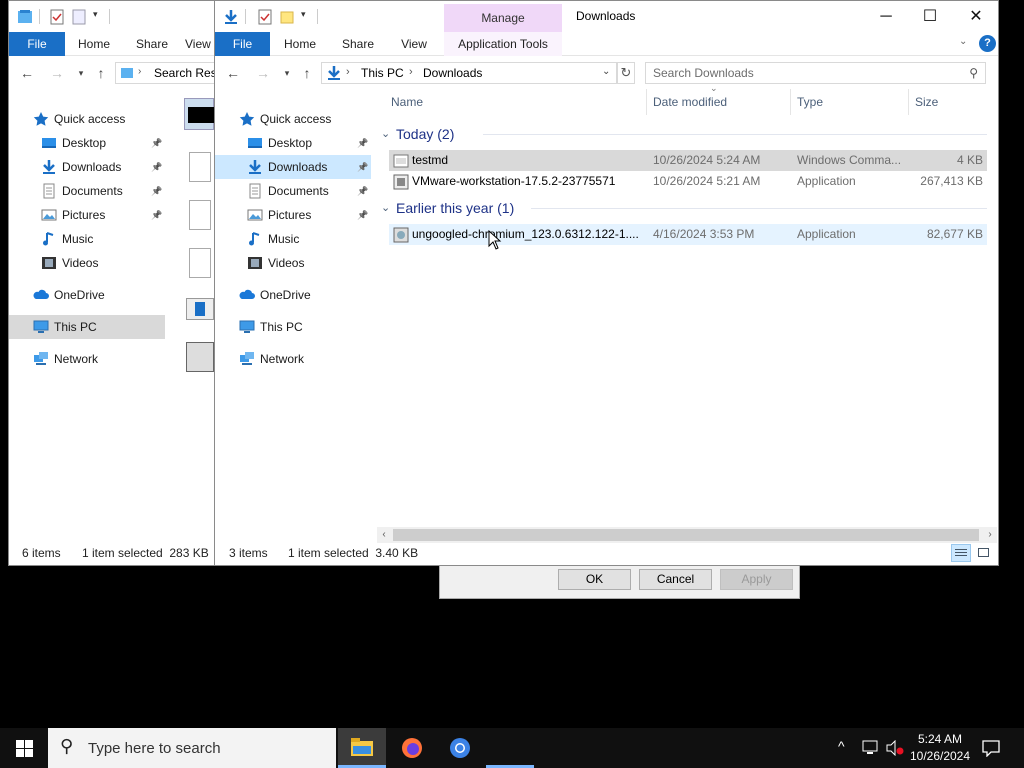 The image size is (1024, 768). Describe the element at coordinates (192, 748) in the screenshot. I see `taskbar-search-box: ⚲ Type here to search` at that location.